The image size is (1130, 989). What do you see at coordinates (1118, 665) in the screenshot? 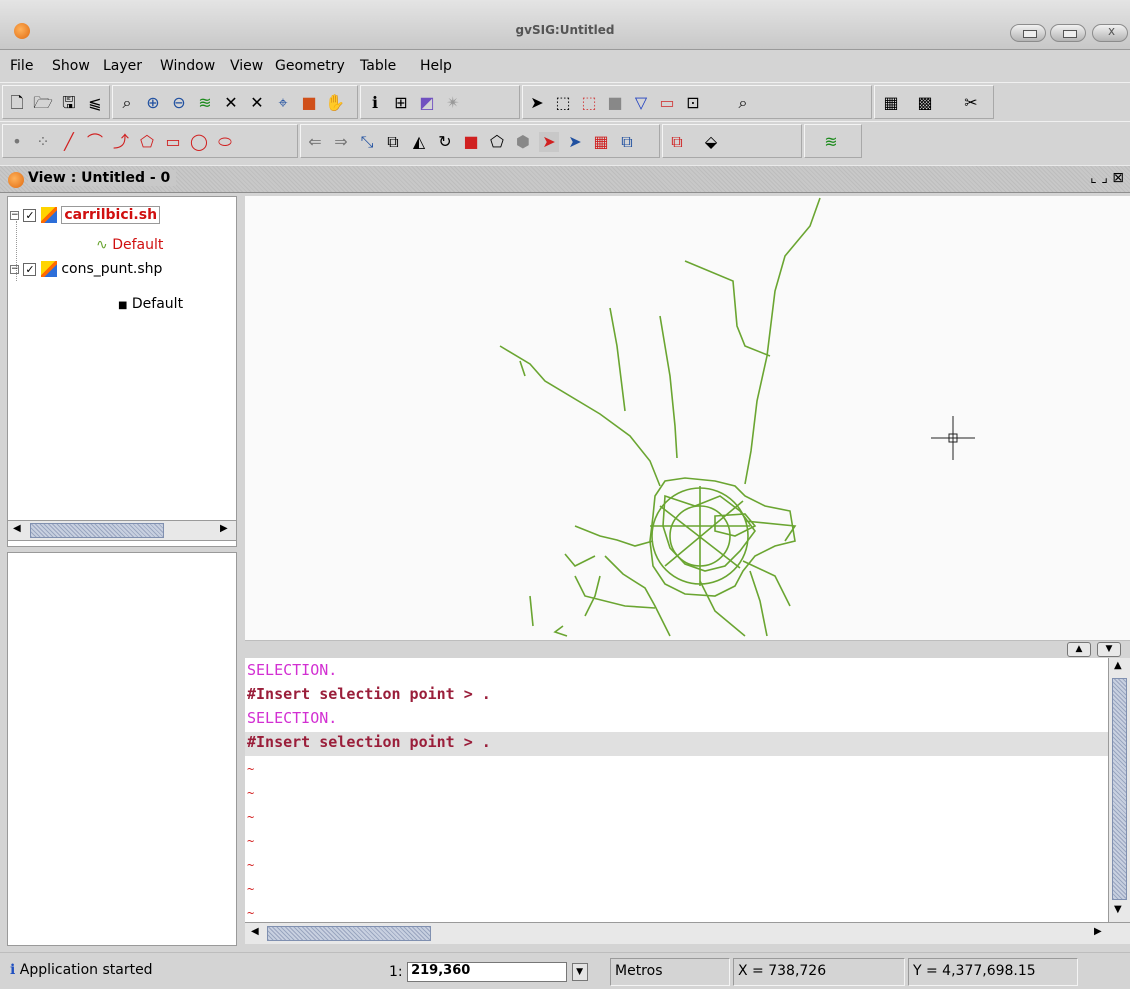
I see `scroll-up-icon: ▲` at bounding box center [1118, 665].